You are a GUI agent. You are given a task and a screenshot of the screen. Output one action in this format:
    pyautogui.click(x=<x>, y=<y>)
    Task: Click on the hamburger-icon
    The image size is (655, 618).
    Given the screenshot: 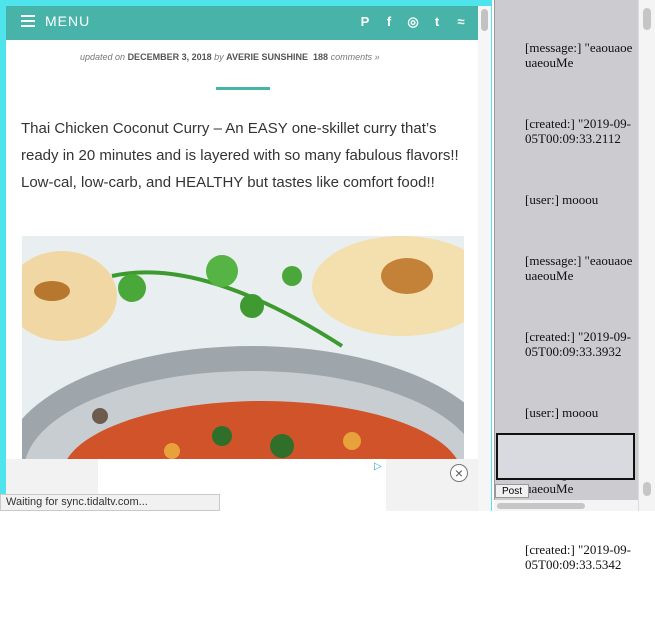 What is the action you would take?
    pyautogui.click(x=28, y=21)
    